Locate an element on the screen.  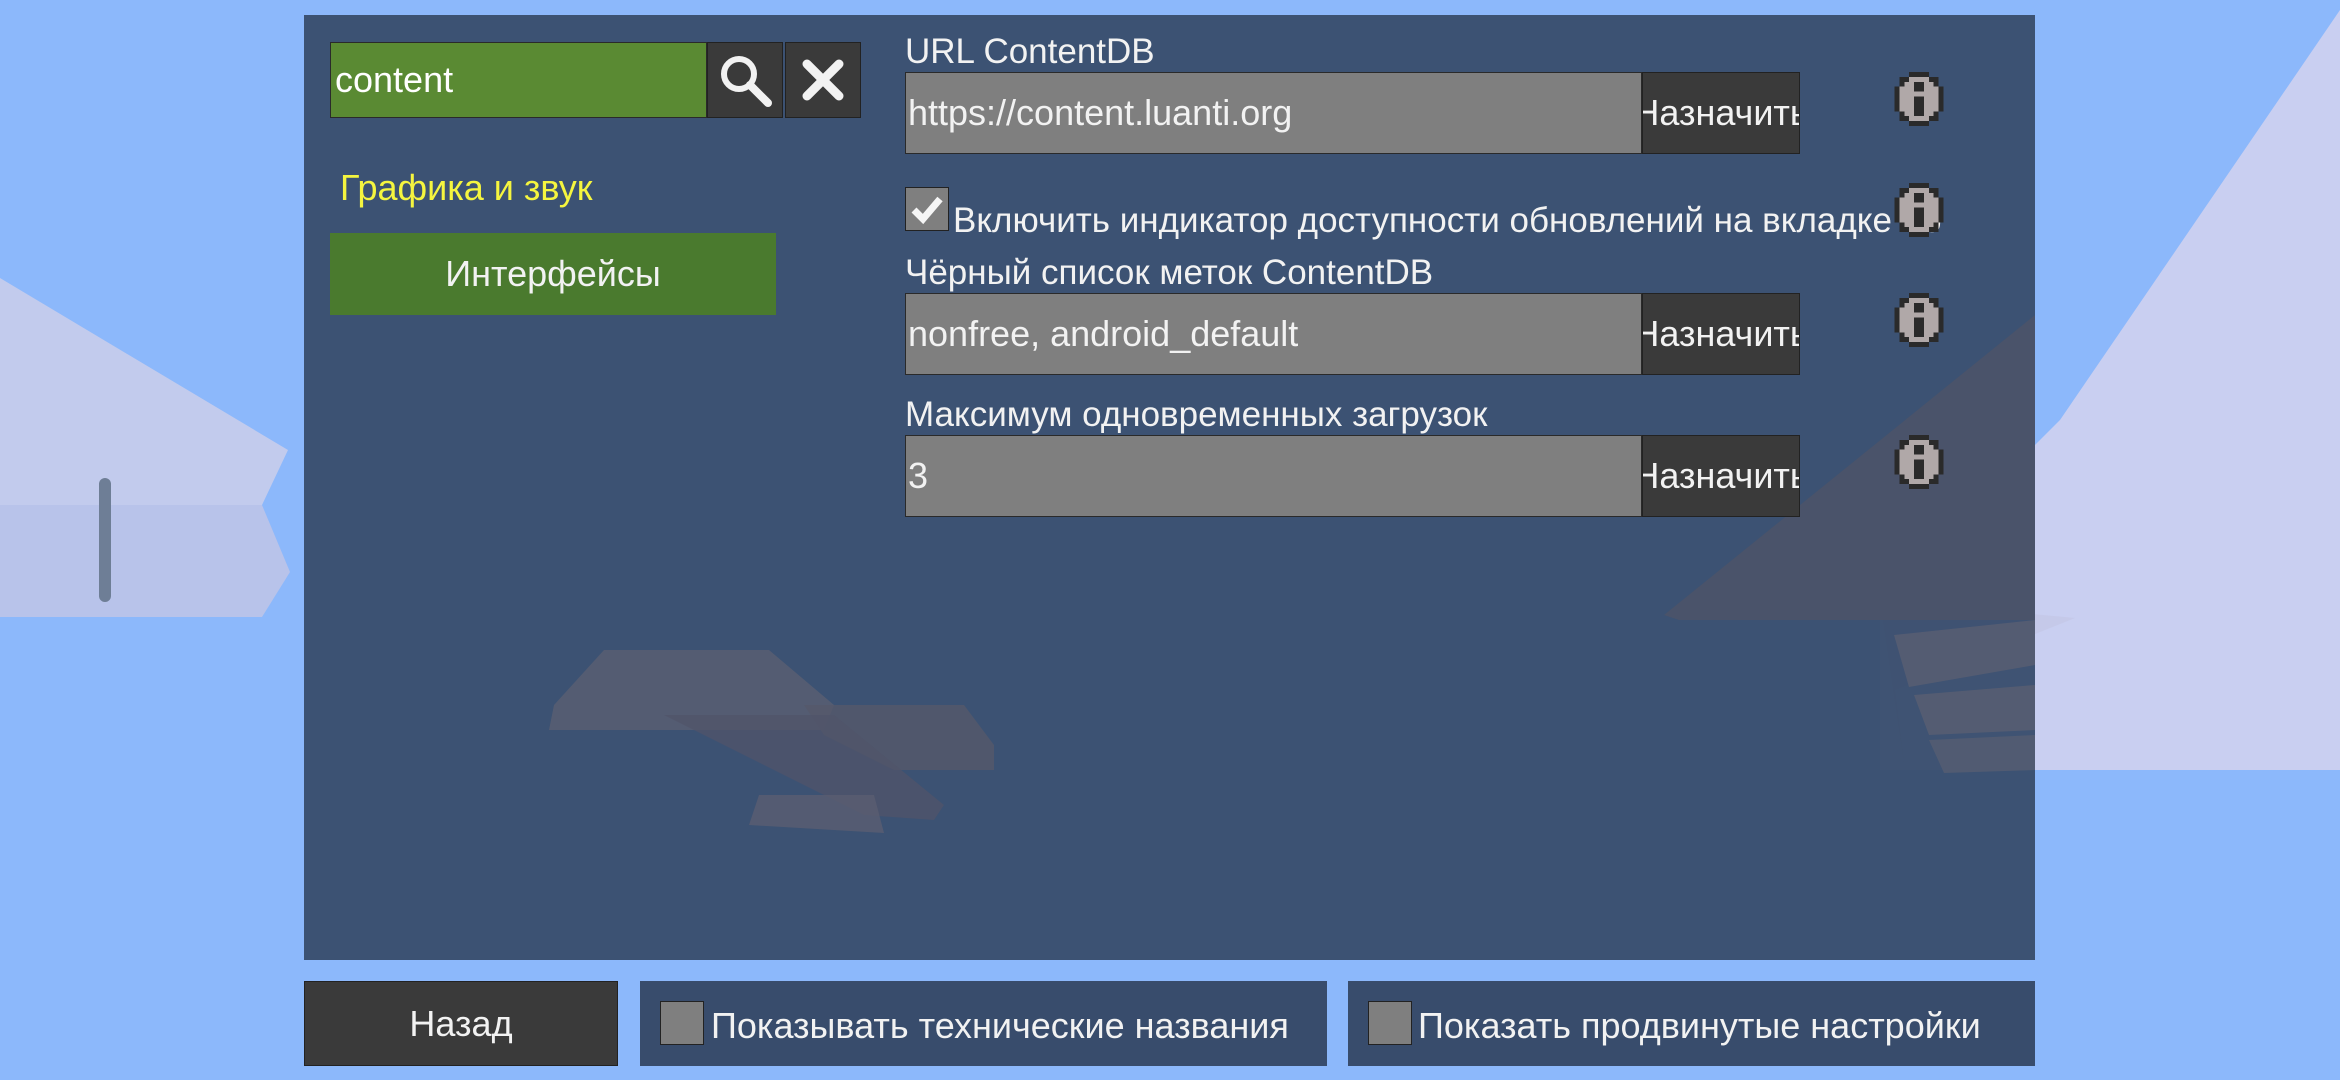
show-technical-names-label: Показывать технические названия is located at coordinates (1000, 1026).